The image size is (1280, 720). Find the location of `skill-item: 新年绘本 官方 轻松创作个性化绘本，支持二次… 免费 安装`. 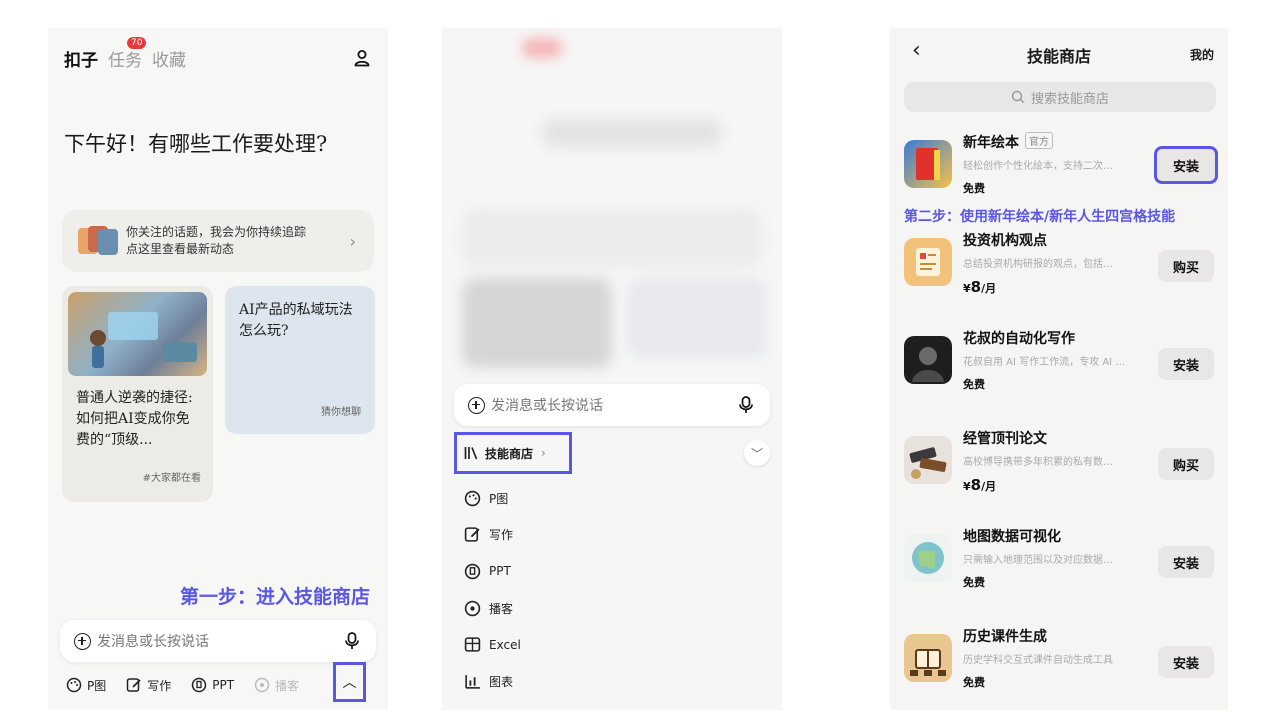

skill-item: 新年绘本 官方 轻松创作个性化绘本，支持二次… 免费 安装 is located at coordinates (1059, 168).